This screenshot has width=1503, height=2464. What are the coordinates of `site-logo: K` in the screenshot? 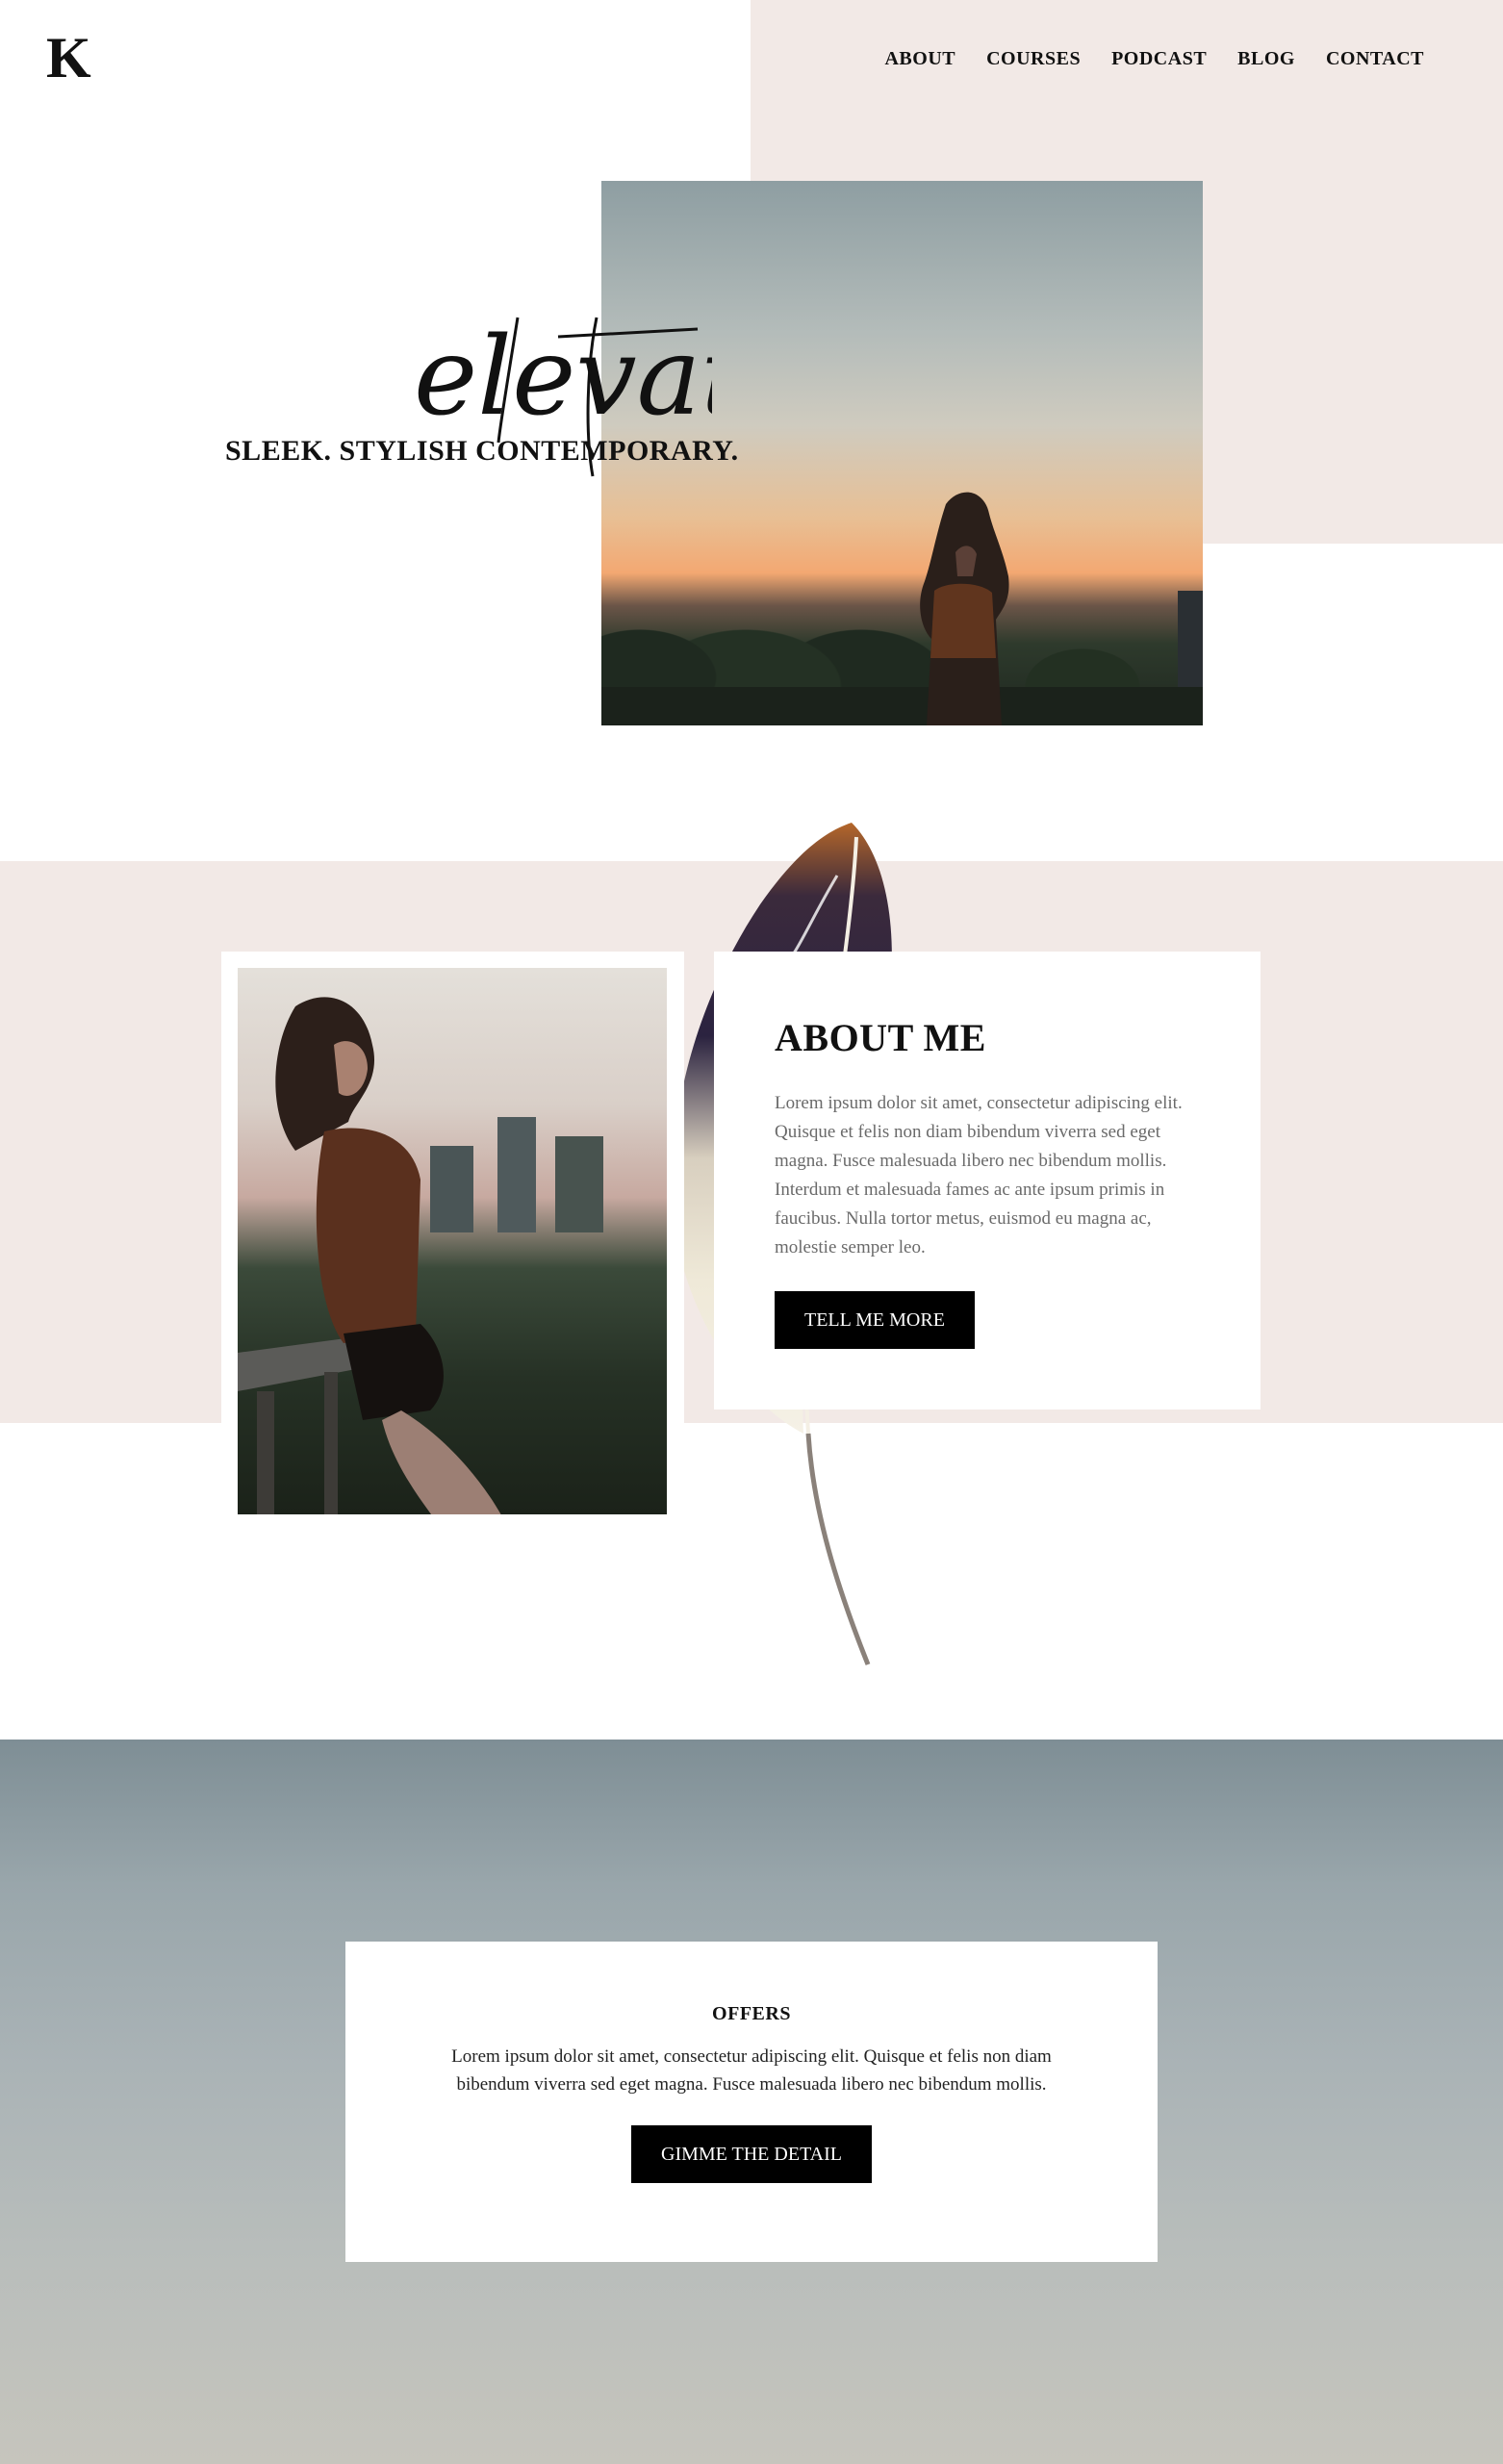 It's located at (68, 58).